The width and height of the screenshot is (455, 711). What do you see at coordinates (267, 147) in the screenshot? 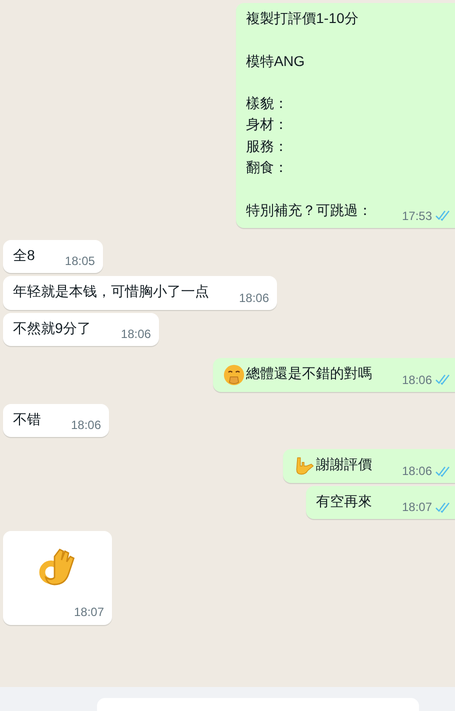
I see `message-text: 服務：` at bounding box center [267, 147].